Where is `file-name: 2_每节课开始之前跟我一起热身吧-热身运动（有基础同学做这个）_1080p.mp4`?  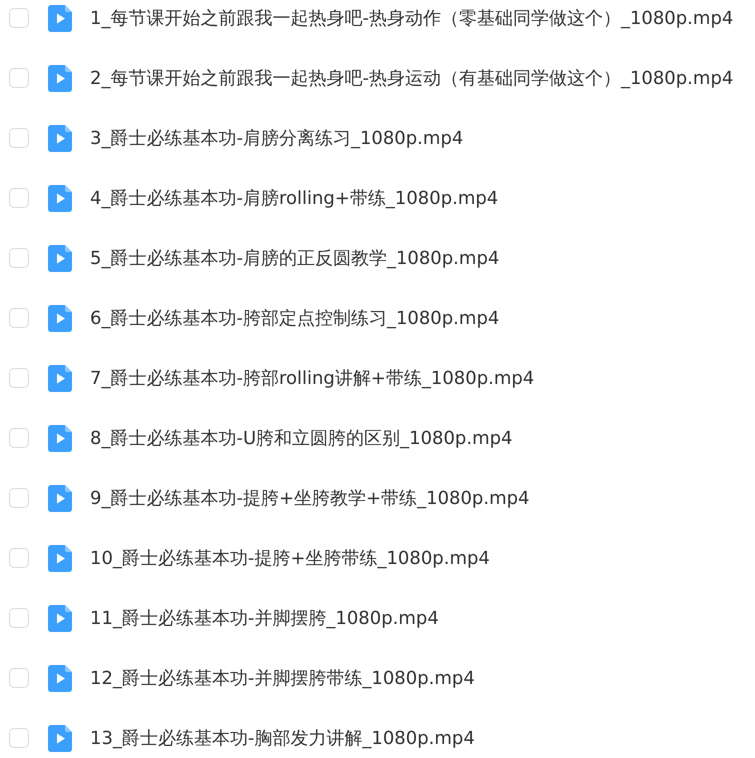 file-name: 2_每节课开始之前跟我一起热身吧-热身运动（有基础同学做这个）_1080p.mp4 is located at coordinates (412, 78).